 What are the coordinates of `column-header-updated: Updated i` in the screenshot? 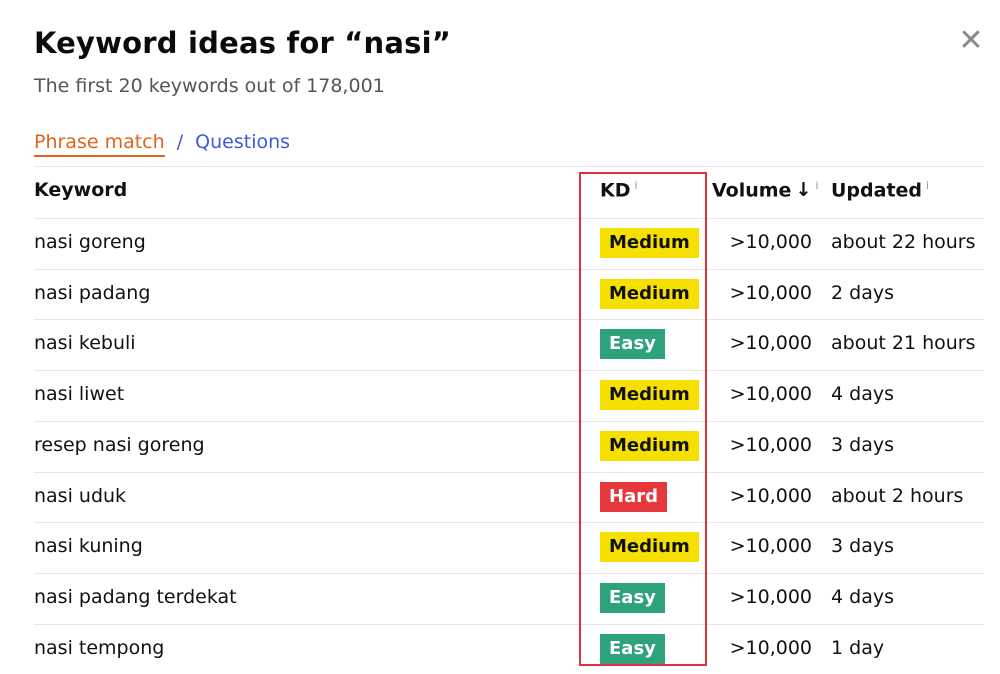 It's located at (880, 190).